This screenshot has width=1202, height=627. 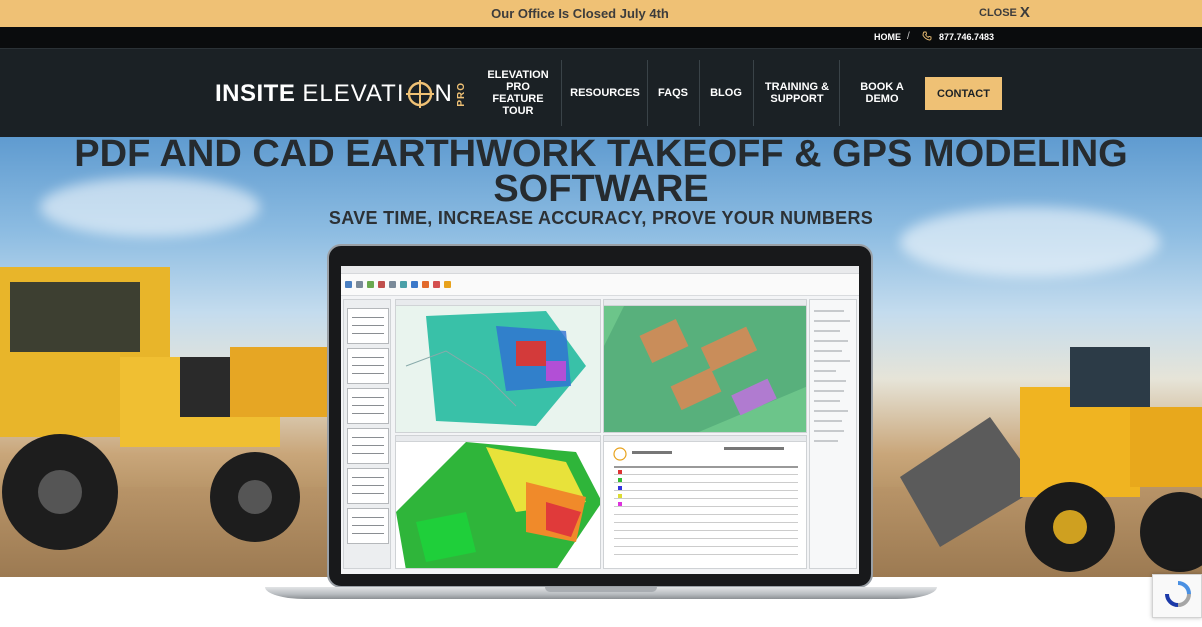 What do you see at coordinates (726, 93) in the screenshot?
I see `nav-blog: BLOG` at bounding box center [726, 93].